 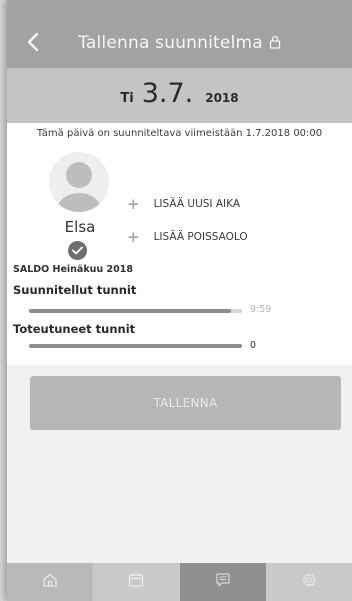 What do you see at coordinates (170, 43) in the screenshot?
I see `page-title-text: Tallenna suunnitelma` at bounding box center [170, 43].